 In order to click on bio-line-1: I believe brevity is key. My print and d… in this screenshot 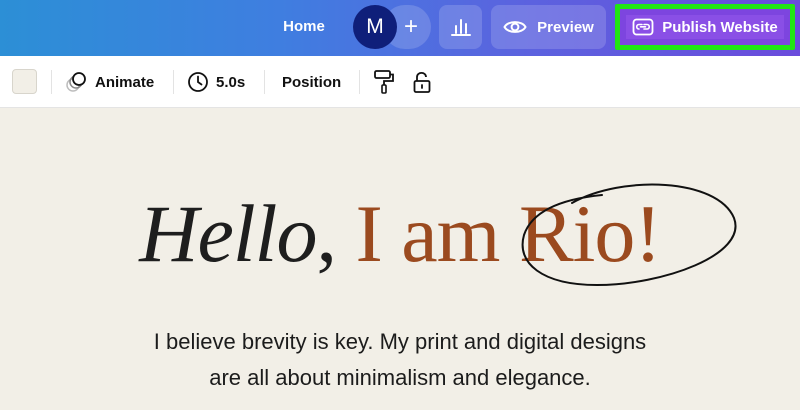, I will do `click(400, 341)`.